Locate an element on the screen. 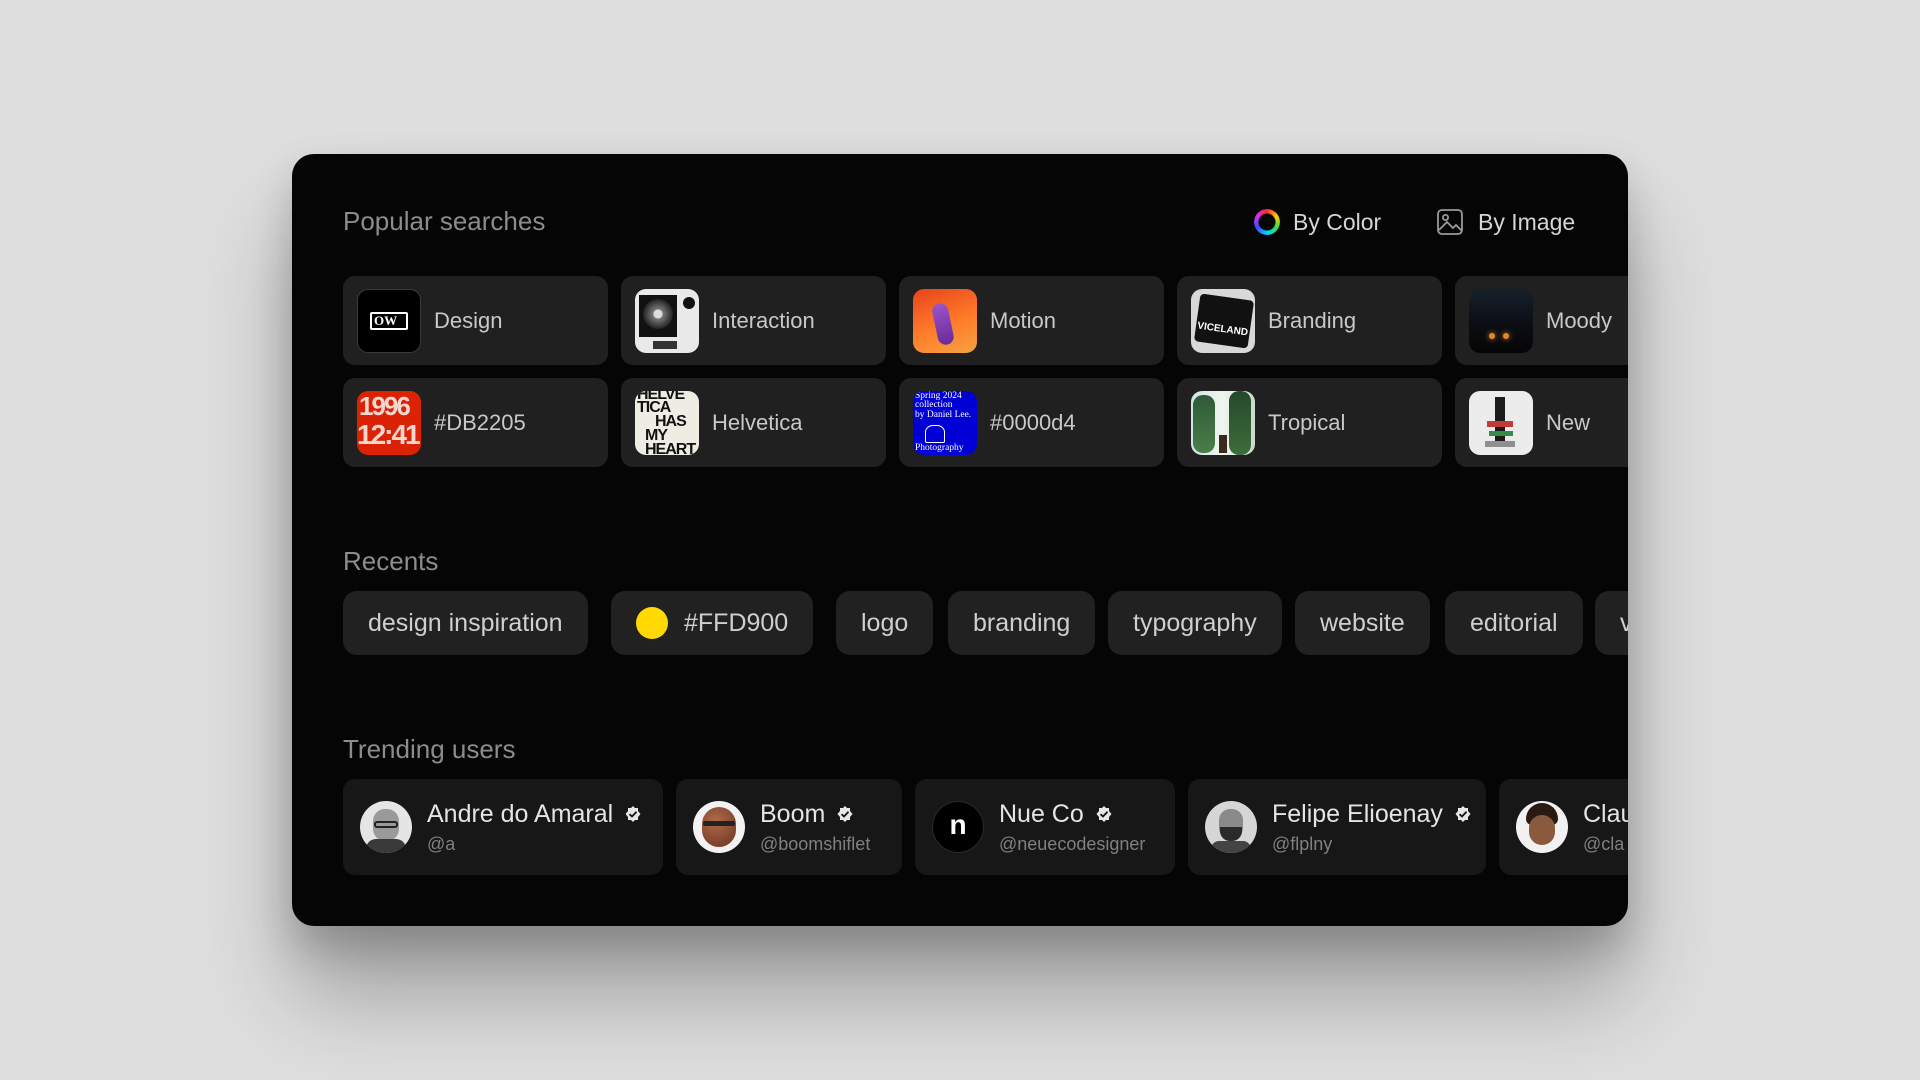 The width and height of the screenshot is (1920, 1080). trending-user-card: Boom @boomshiflet is located at coordinates (789, 827).